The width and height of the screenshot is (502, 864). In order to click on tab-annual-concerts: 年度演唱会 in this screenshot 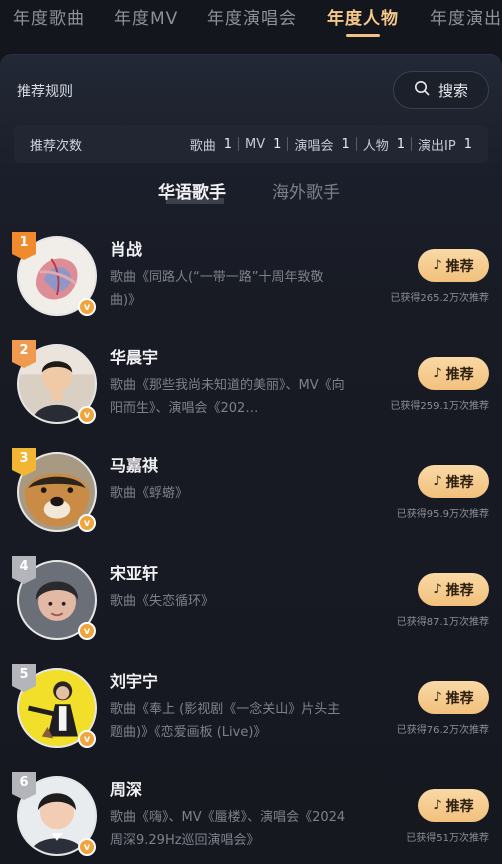, I will do `click(252, 16)`.